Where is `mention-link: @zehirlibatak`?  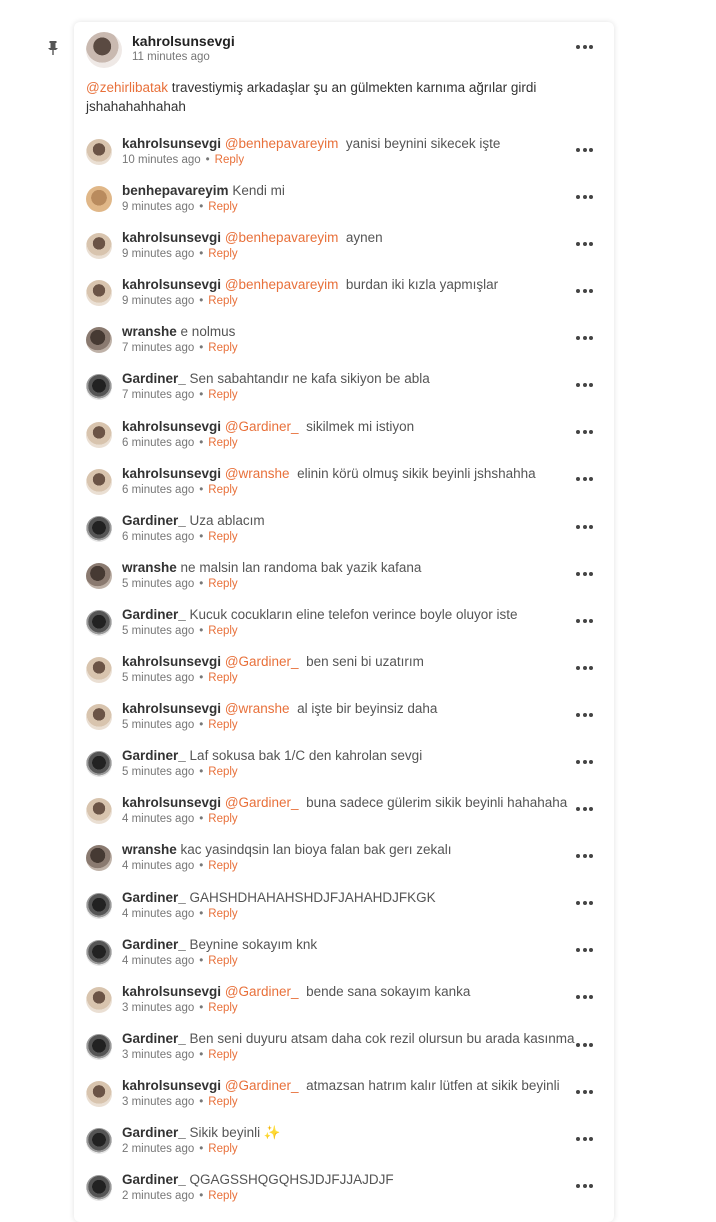 mention-link: @zehirlibatak is located at coordinates (127, 87).